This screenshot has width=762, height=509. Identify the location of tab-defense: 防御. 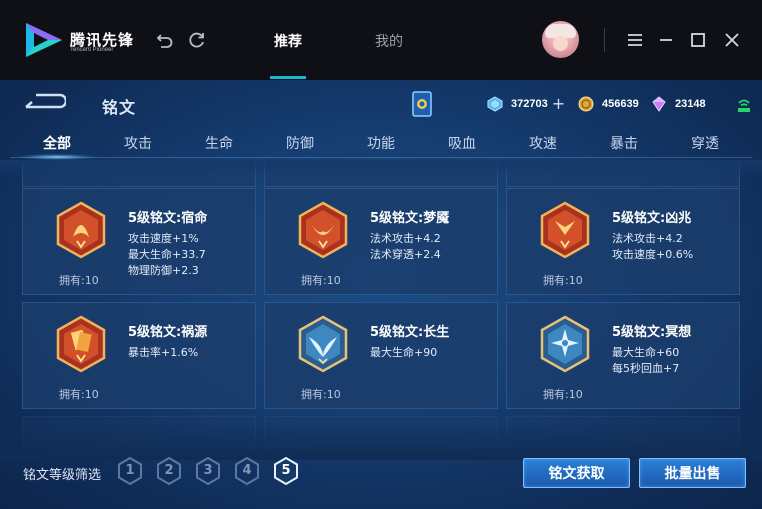
(300, 143).